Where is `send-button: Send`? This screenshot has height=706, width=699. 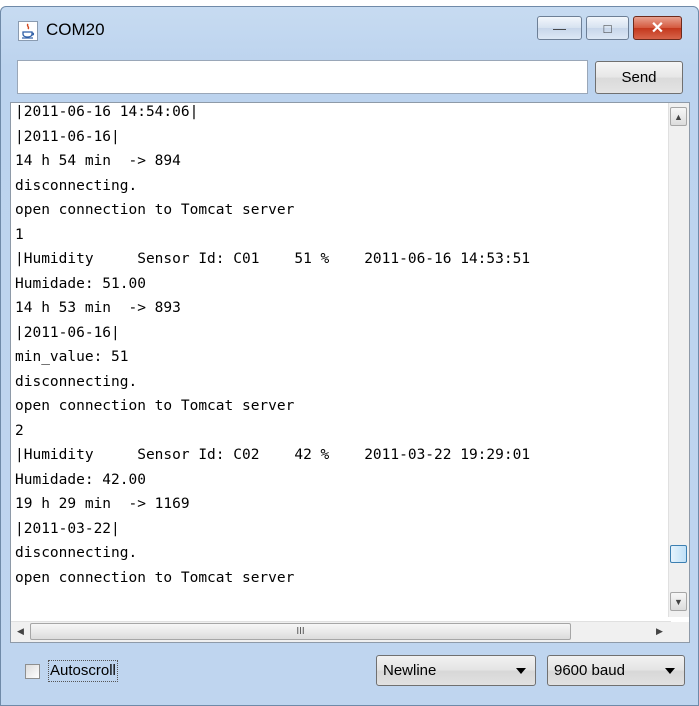
send-button: Send is located at coordinates (639, 77).